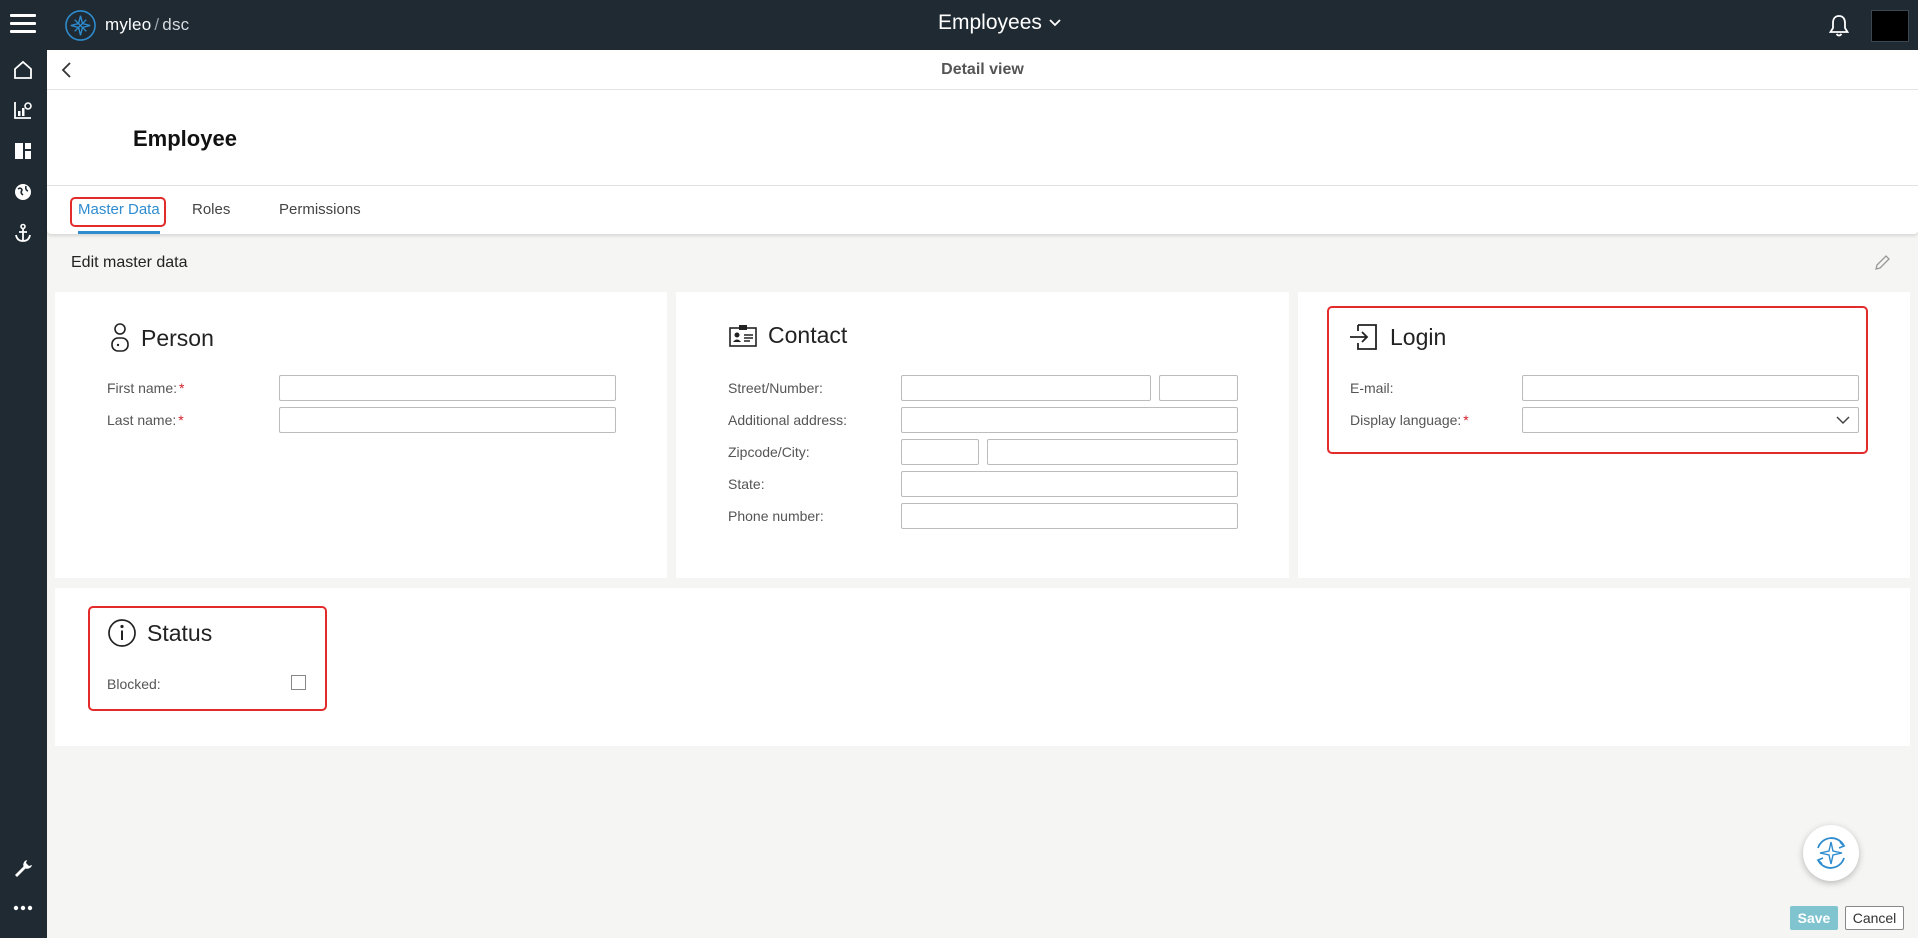 Image resolution: width=1918 pixels, height=938 pixels. I want to click on brand-name: myleo, so click(128, 24).